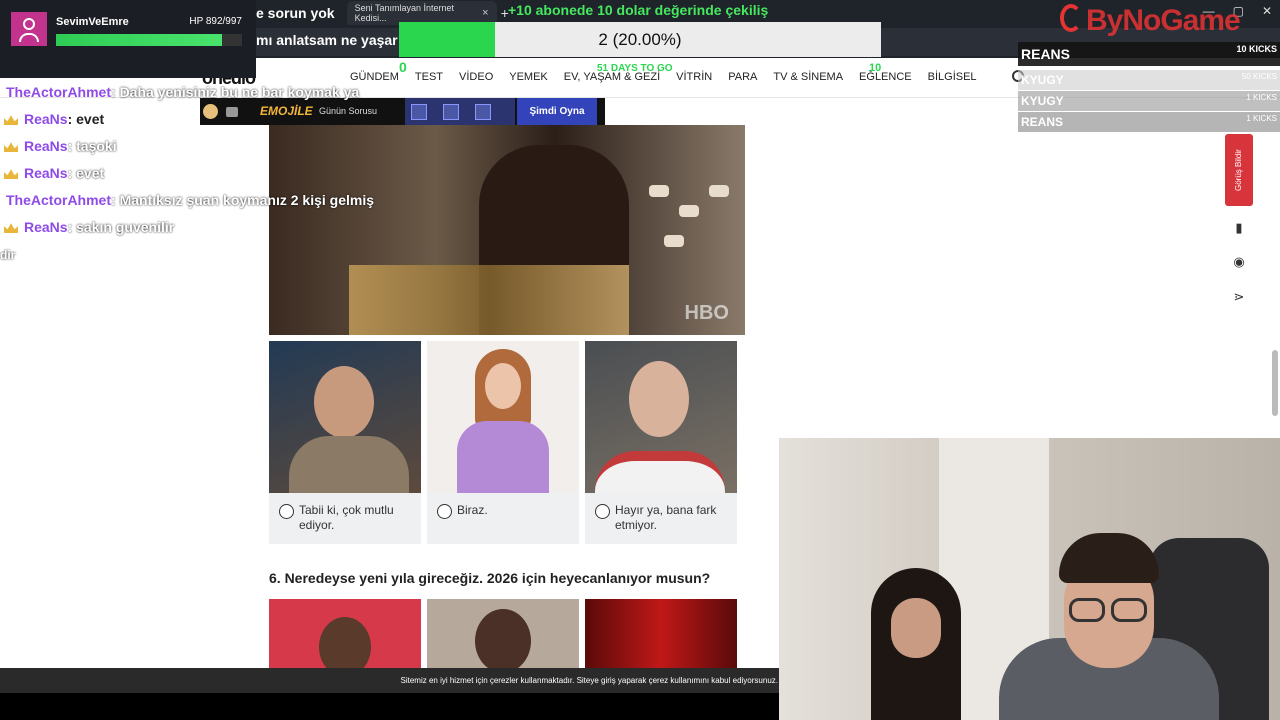 The height and width of the screenshot is (720, 1280). I want to click on nav-item-gundem: GÜNDEM, so click(374, 77).